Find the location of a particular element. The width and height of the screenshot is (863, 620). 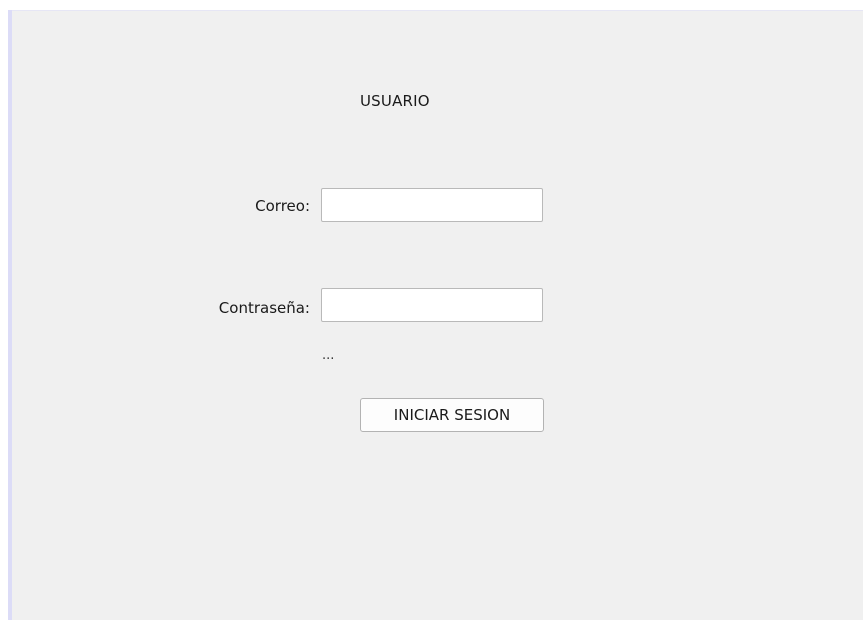

form-title: USUARIO is located at coordinates (395, 101).